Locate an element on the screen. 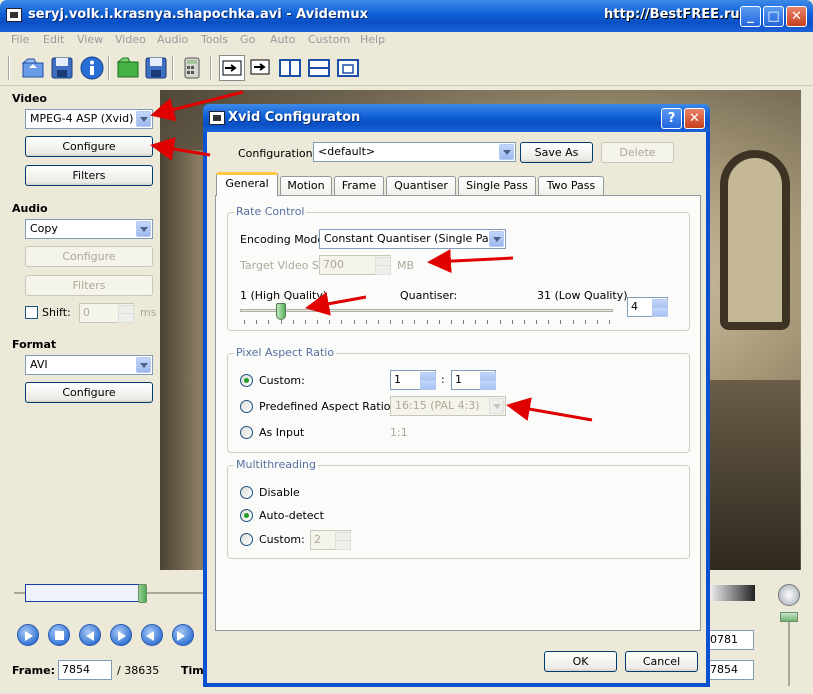  arrow-to-aspect-ratio is located at coordinates (549, 409).